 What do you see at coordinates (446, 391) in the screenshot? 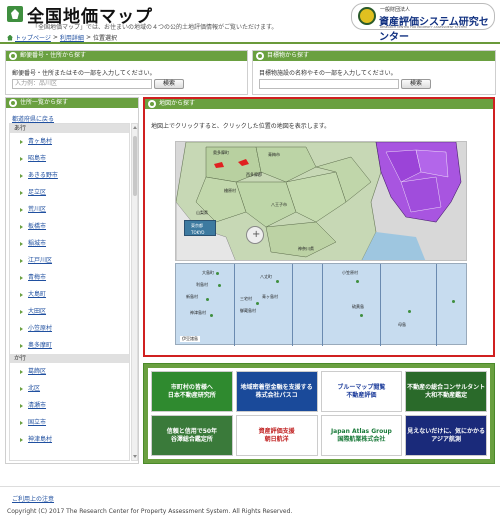
I see `sponsor-banner: 不動産の総合コンサルタント 大和不動産鑑定` at bounding box center [446, 391].